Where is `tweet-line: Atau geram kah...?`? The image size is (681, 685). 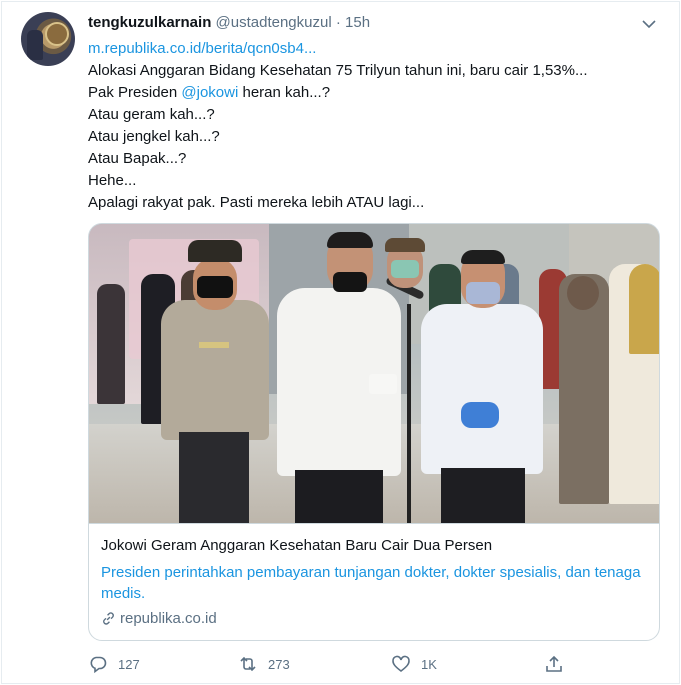
tweet-line: Atau geram kah...? is located at coordinates (151, 114).